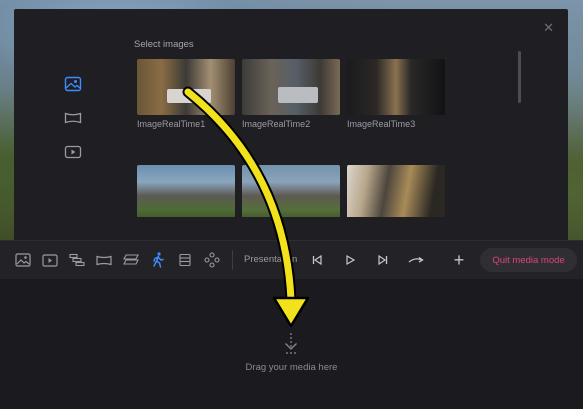 This screenshot has width=583, height=409. I want to click on toolbar-divider, so click(232, 260).